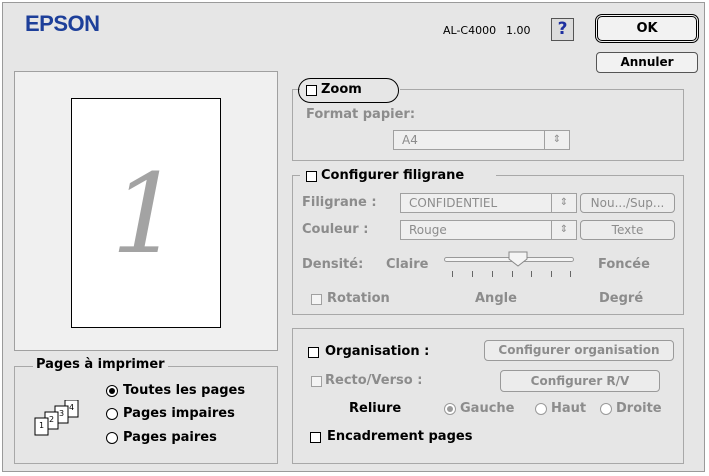 The image size is (709, 476). Describe the element at coordinates (335, 229) in the screenshot. I see `couleur-label: Couleur :` at that location.